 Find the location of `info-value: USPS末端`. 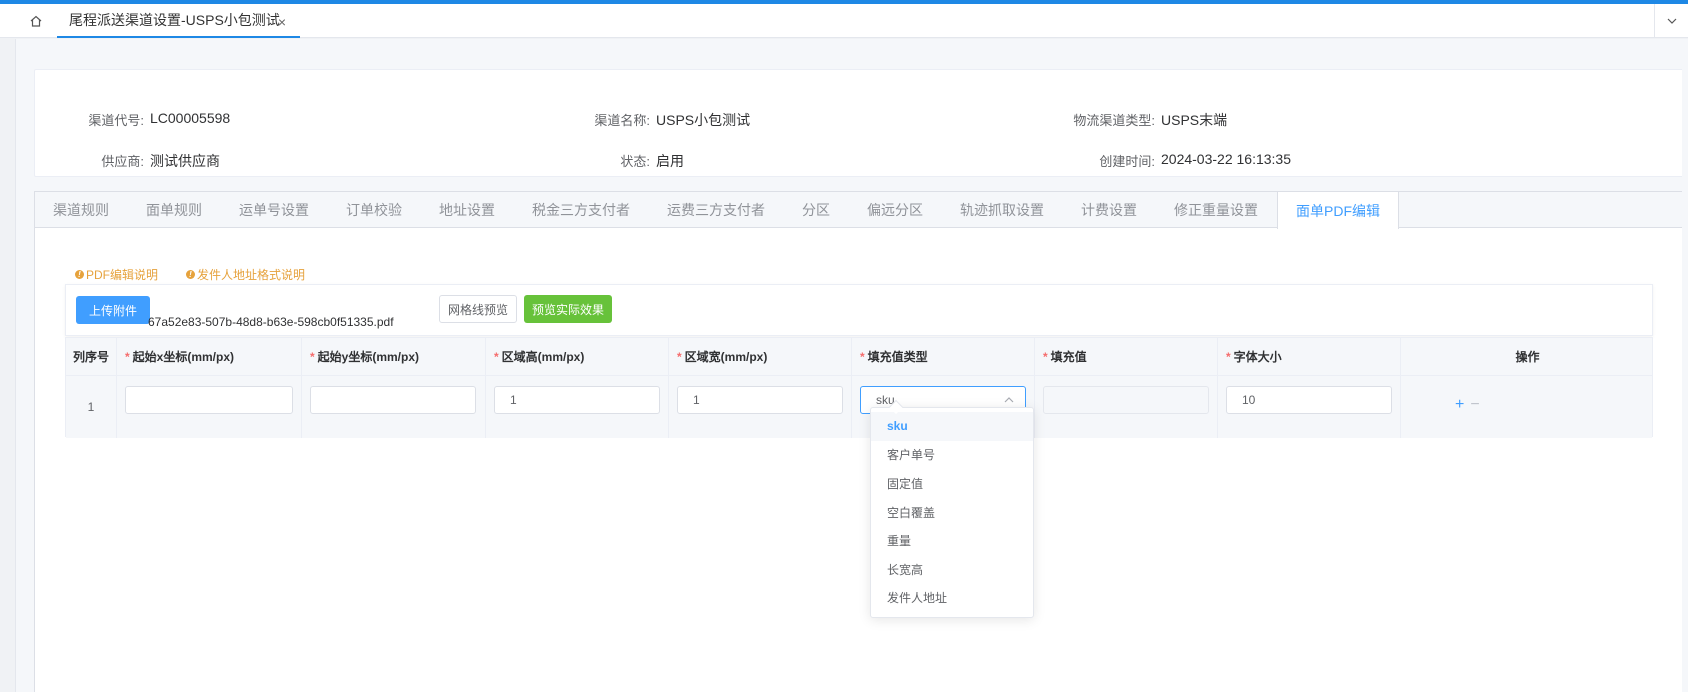

info-value: USPS末端 is located at coordinates (1194, 120).